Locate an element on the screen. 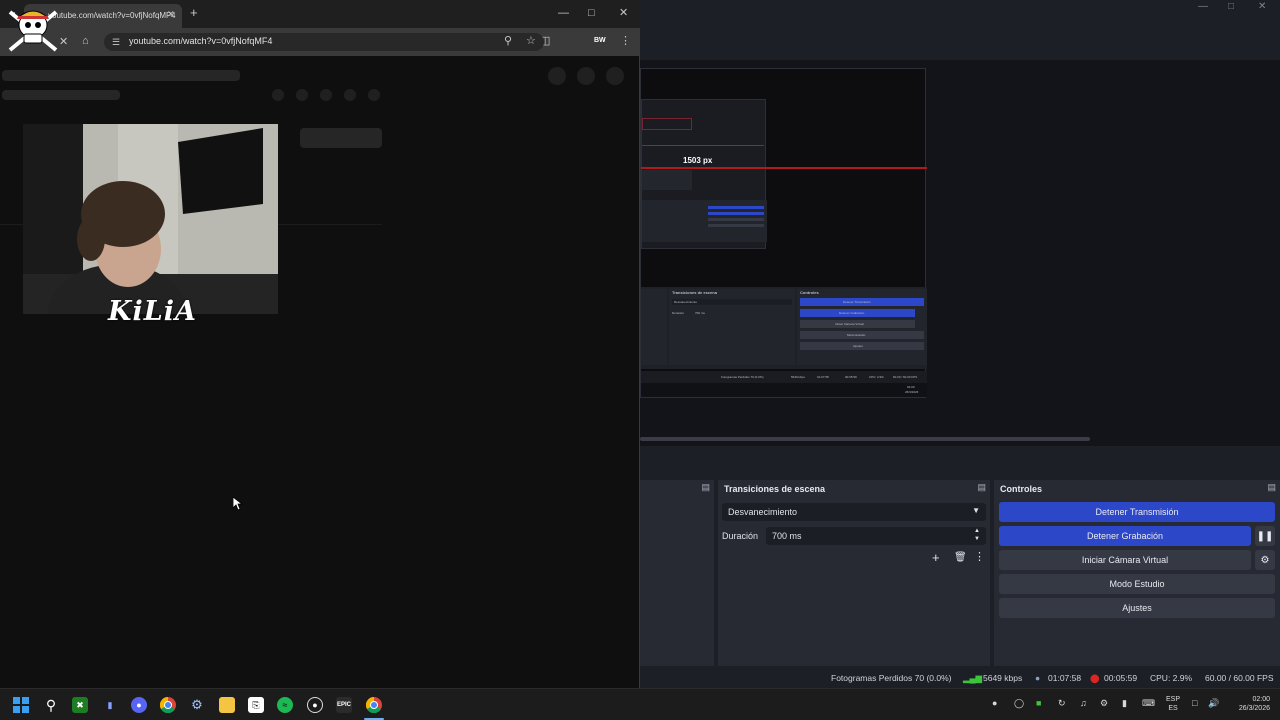 The image size is (1280, 720). home-icon: ⌂ is located at coordinates (85, 41).